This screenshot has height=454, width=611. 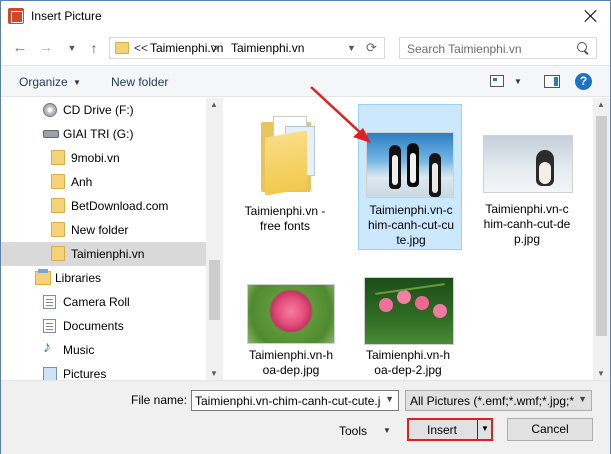 I want to click on cd-drive-icon, so click(x=50, y=110).